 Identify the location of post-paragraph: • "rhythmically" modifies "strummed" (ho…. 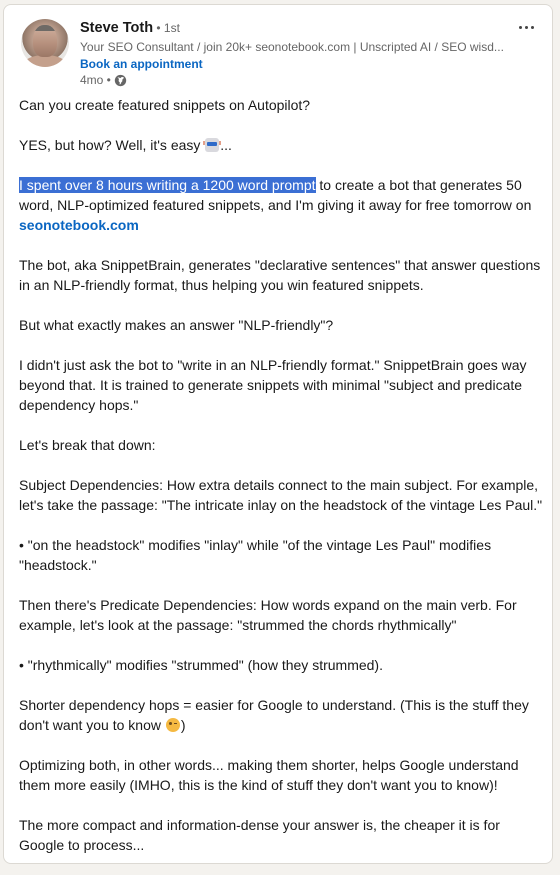
(201, 665).